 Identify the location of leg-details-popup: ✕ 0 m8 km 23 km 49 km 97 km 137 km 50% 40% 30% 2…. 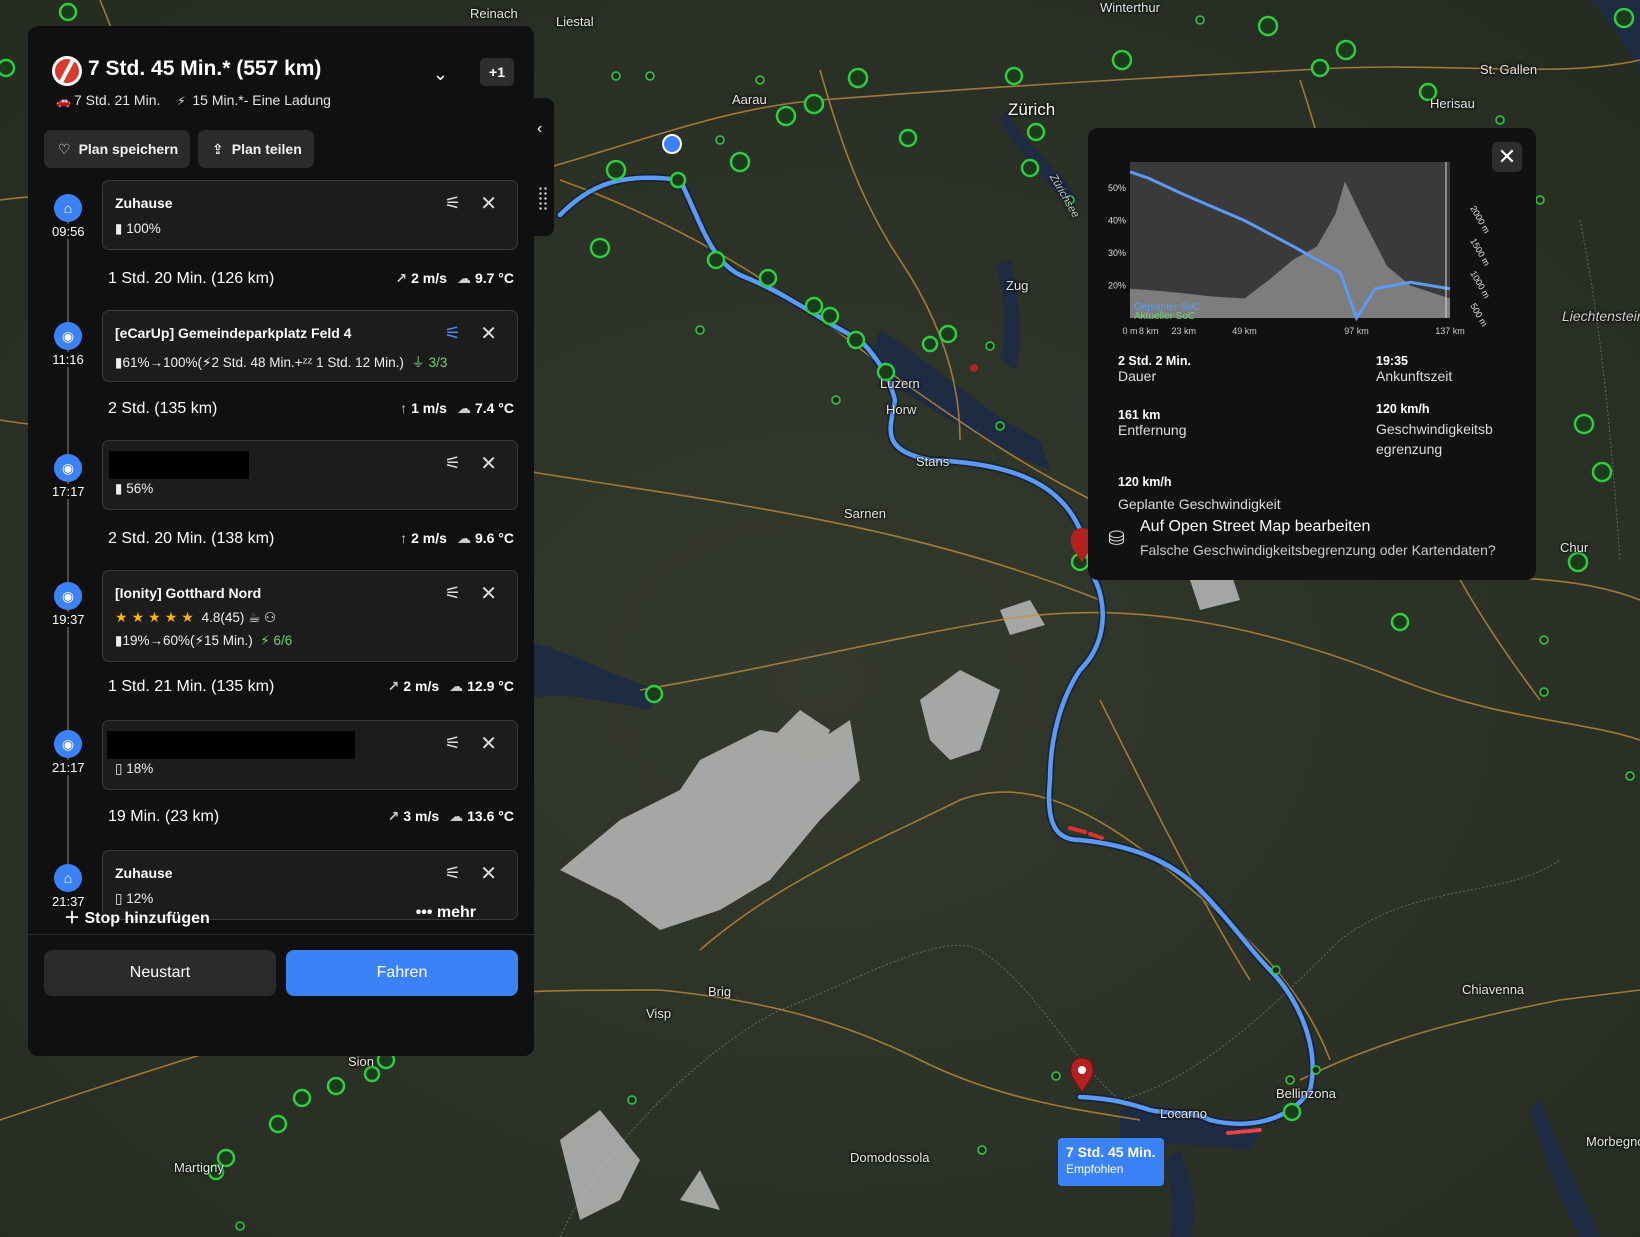
(1312, 354).